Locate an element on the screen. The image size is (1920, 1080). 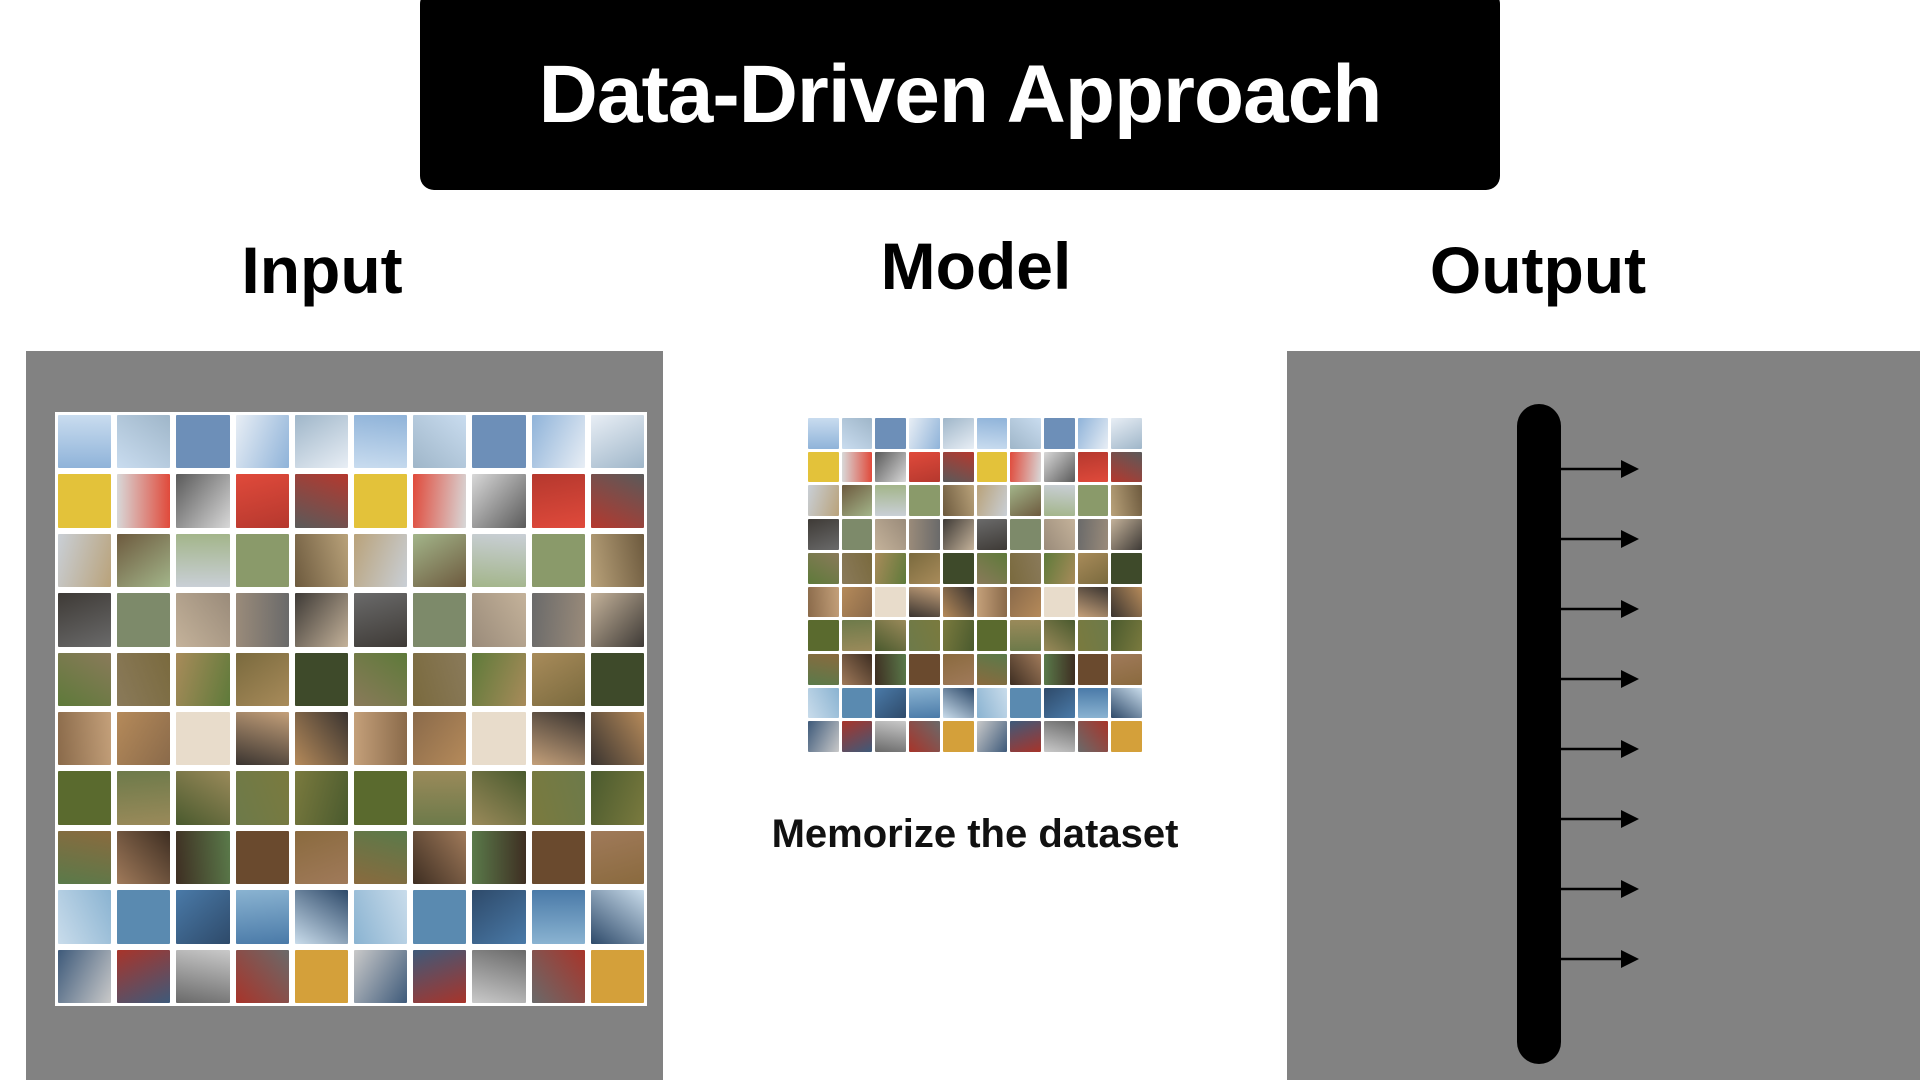
slide-title: Data-Driven Approach is located at coordinates (960, 94).